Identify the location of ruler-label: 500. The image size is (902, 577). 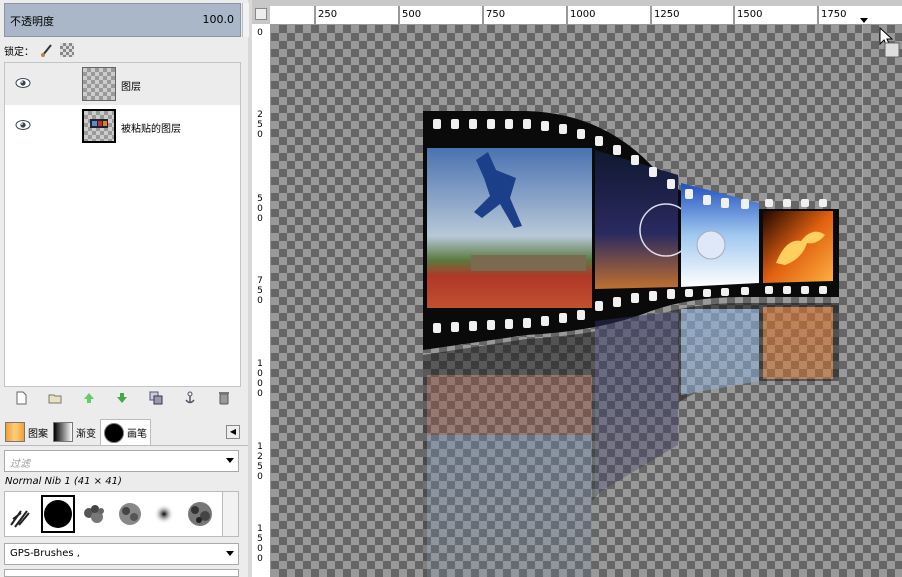
(260, 209).